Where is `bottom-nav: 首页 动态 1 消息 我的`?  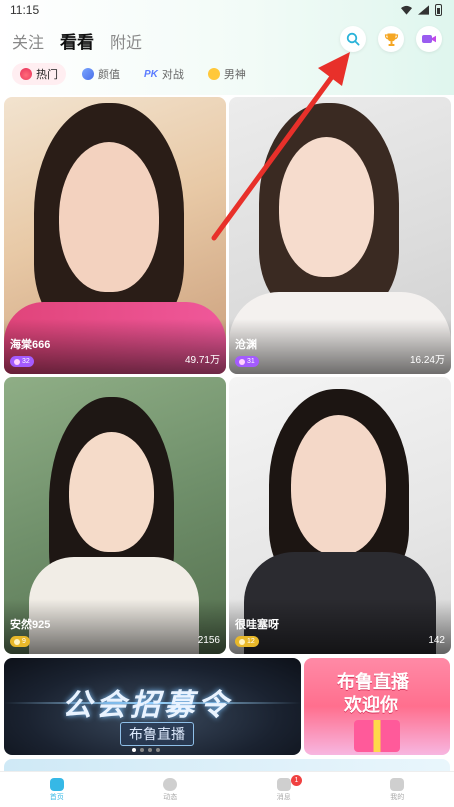 bottom-nav: 首页 动态 1 消息 我的 is located at coordinates (227, 789).